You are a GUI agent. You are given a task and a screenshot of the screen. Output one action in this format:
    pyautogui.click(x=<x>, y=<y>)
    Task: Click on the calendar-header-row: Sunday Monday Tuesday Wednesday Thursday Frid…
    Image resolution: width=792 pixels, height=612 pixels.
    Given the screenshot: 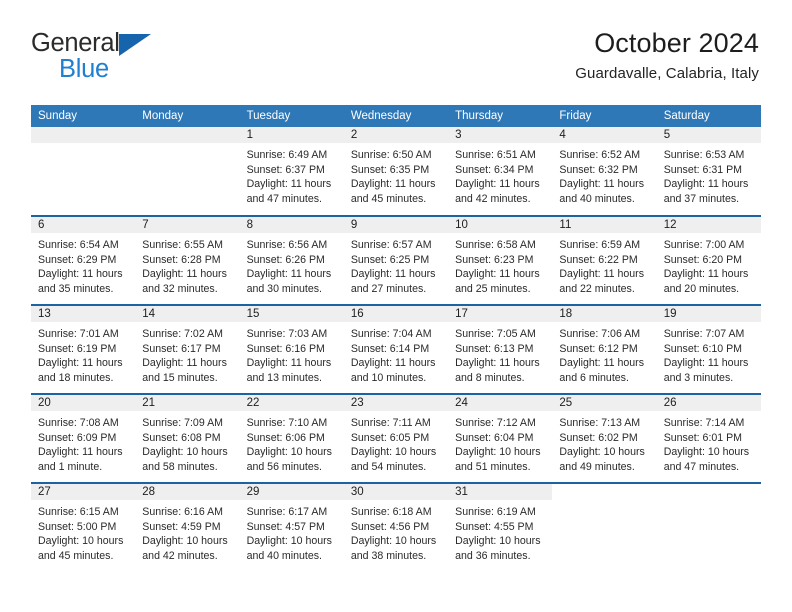 What is the action you would take?
    pyautogui.click(x=396, y=116)
    